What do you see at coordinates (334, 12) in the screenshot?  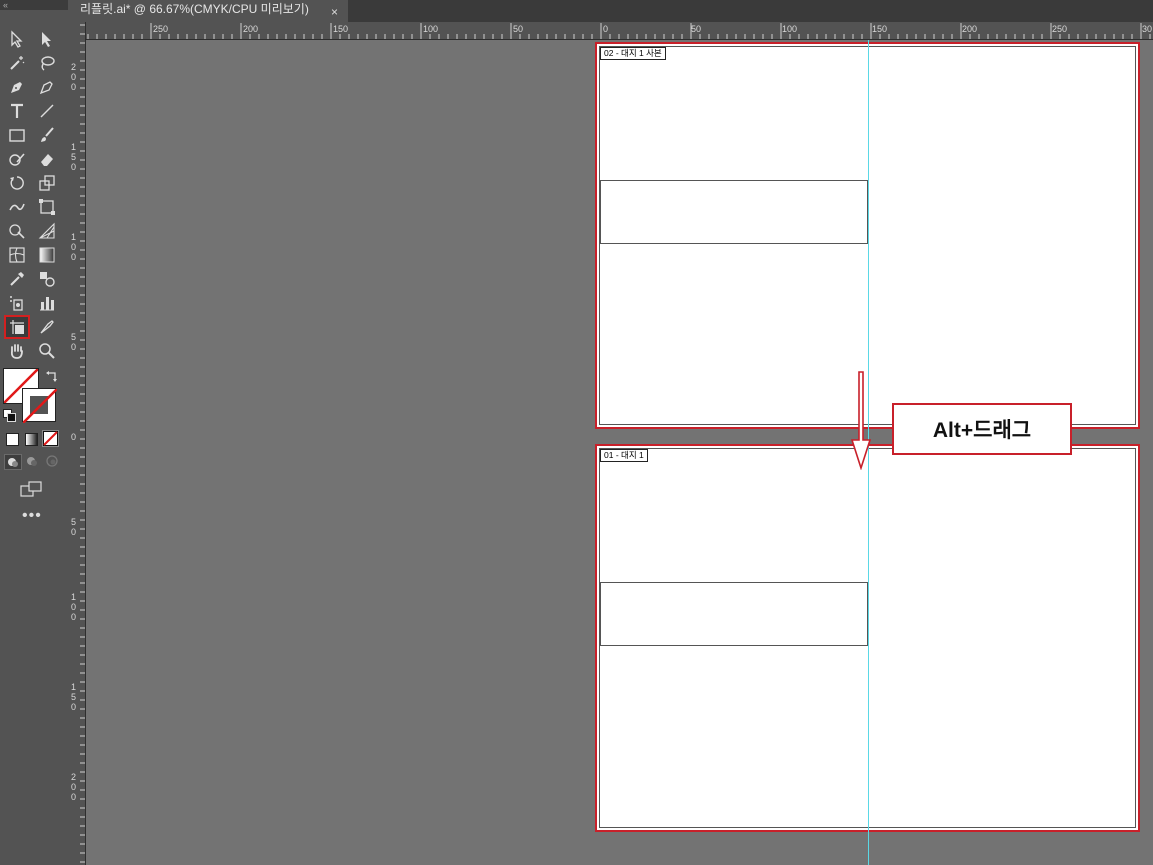 I see `close-tab-icon: ×` at bounding box center [334, 12].